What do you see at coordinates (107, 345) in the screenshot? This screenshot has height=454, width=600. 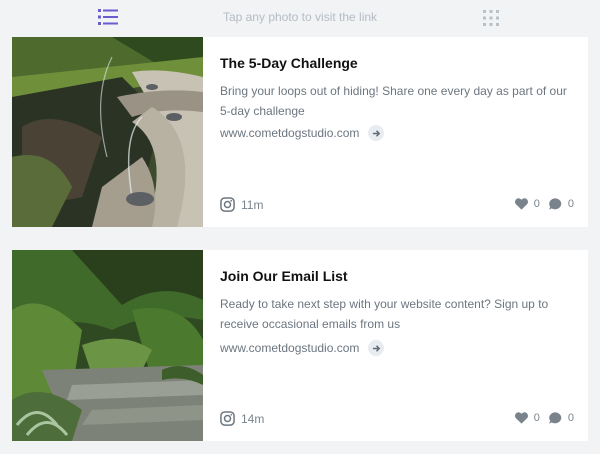 I see `garden-path-photo` at bounding box center [107, 345].